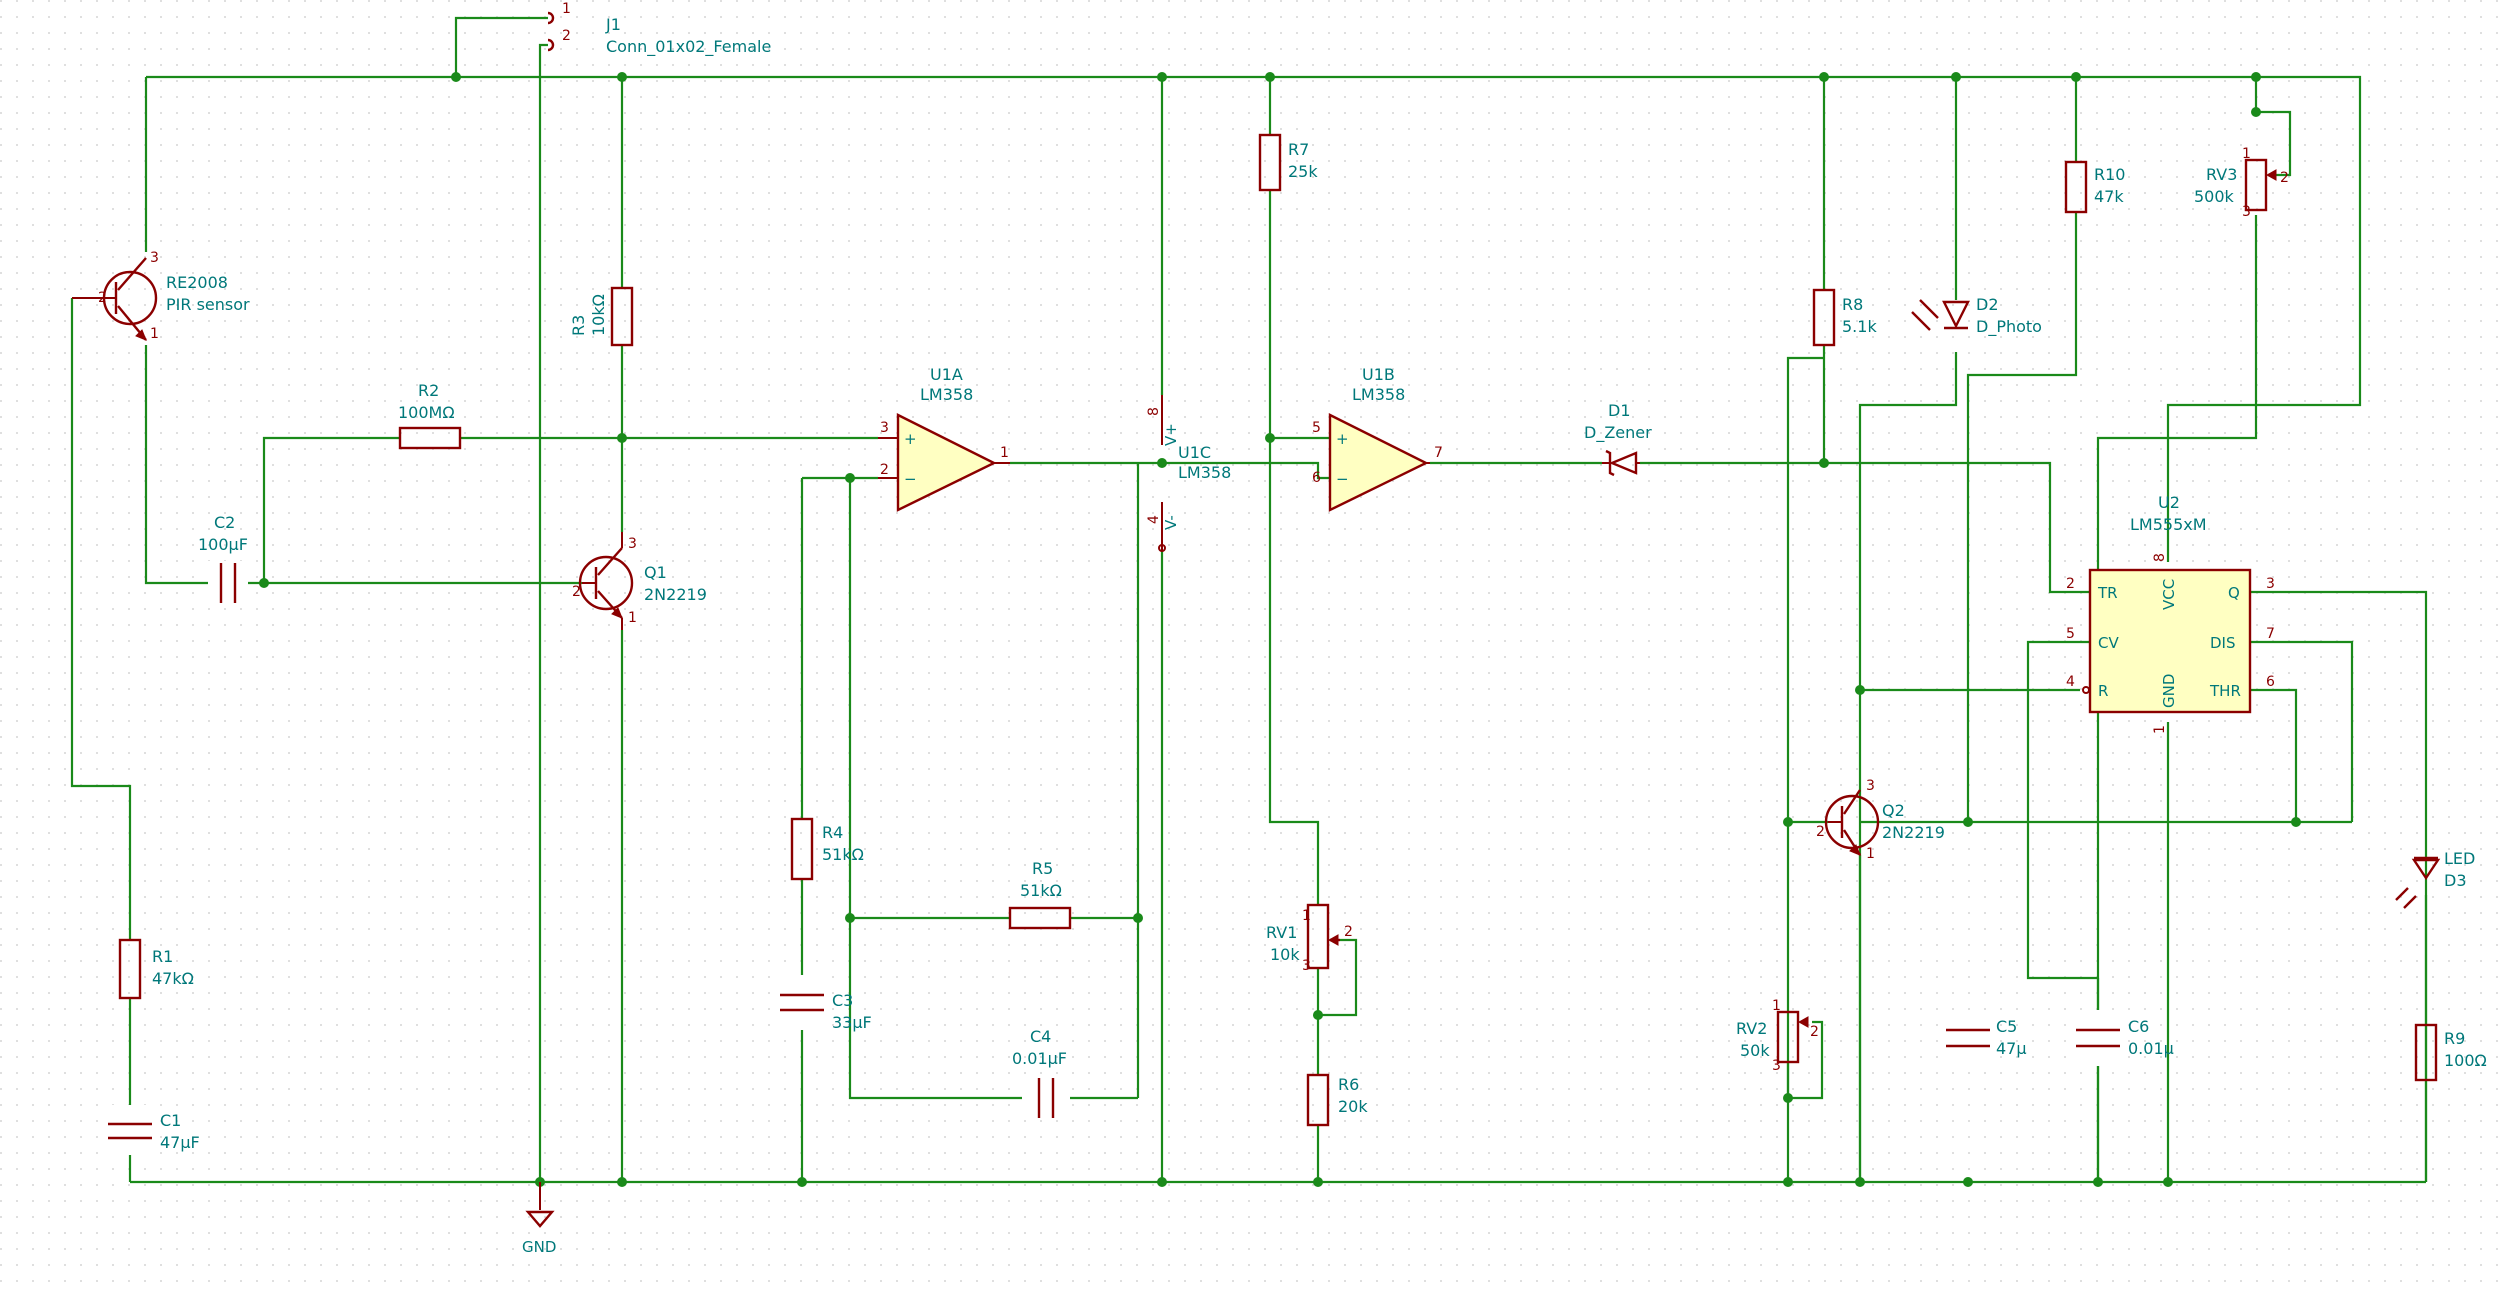 This screenshot has width=2507, height=1294. What do you see at coordinates (2234, 593) in the screenshot?
I see `u2-q-label: Q` at bounding box center [2234, 593].